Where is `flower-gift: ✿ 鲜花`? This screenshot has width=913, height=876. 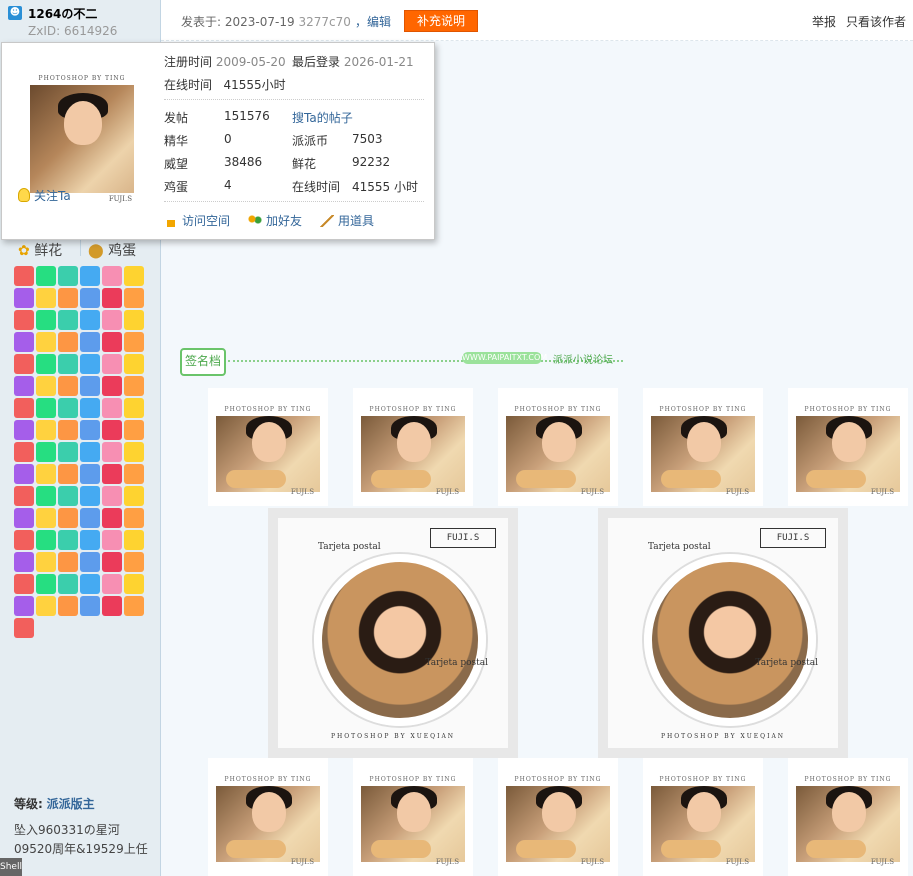 flower-gift: ✿ 鲜花 is located at coordinates (40, 250).